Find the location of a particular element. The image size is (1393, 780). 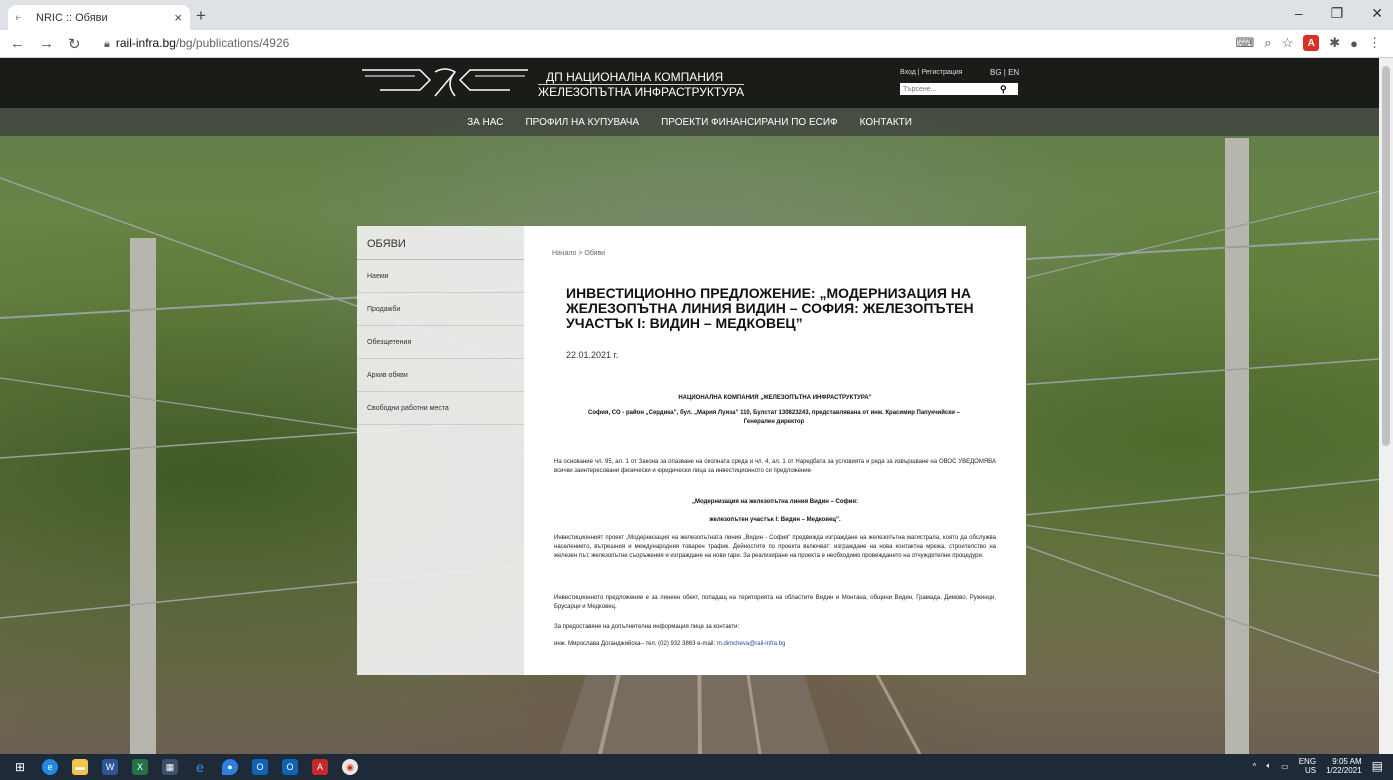

network-icon: ▭ is located at coordinates (1285, 766).